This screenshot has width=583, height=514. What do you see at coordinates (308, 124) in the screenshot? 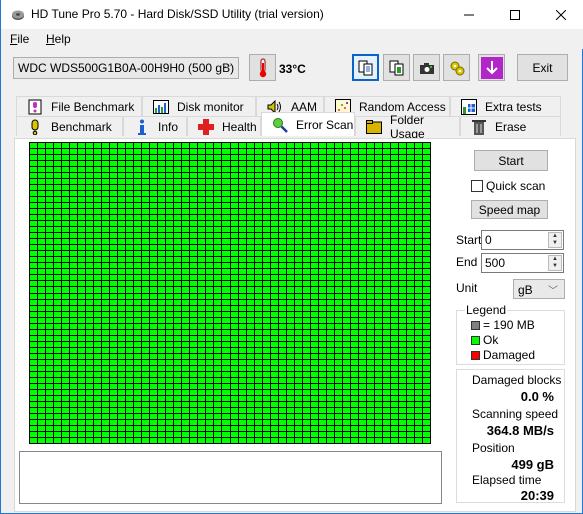
I see `tab-error-scan: Error Scan` at bounding box center [308, 124].